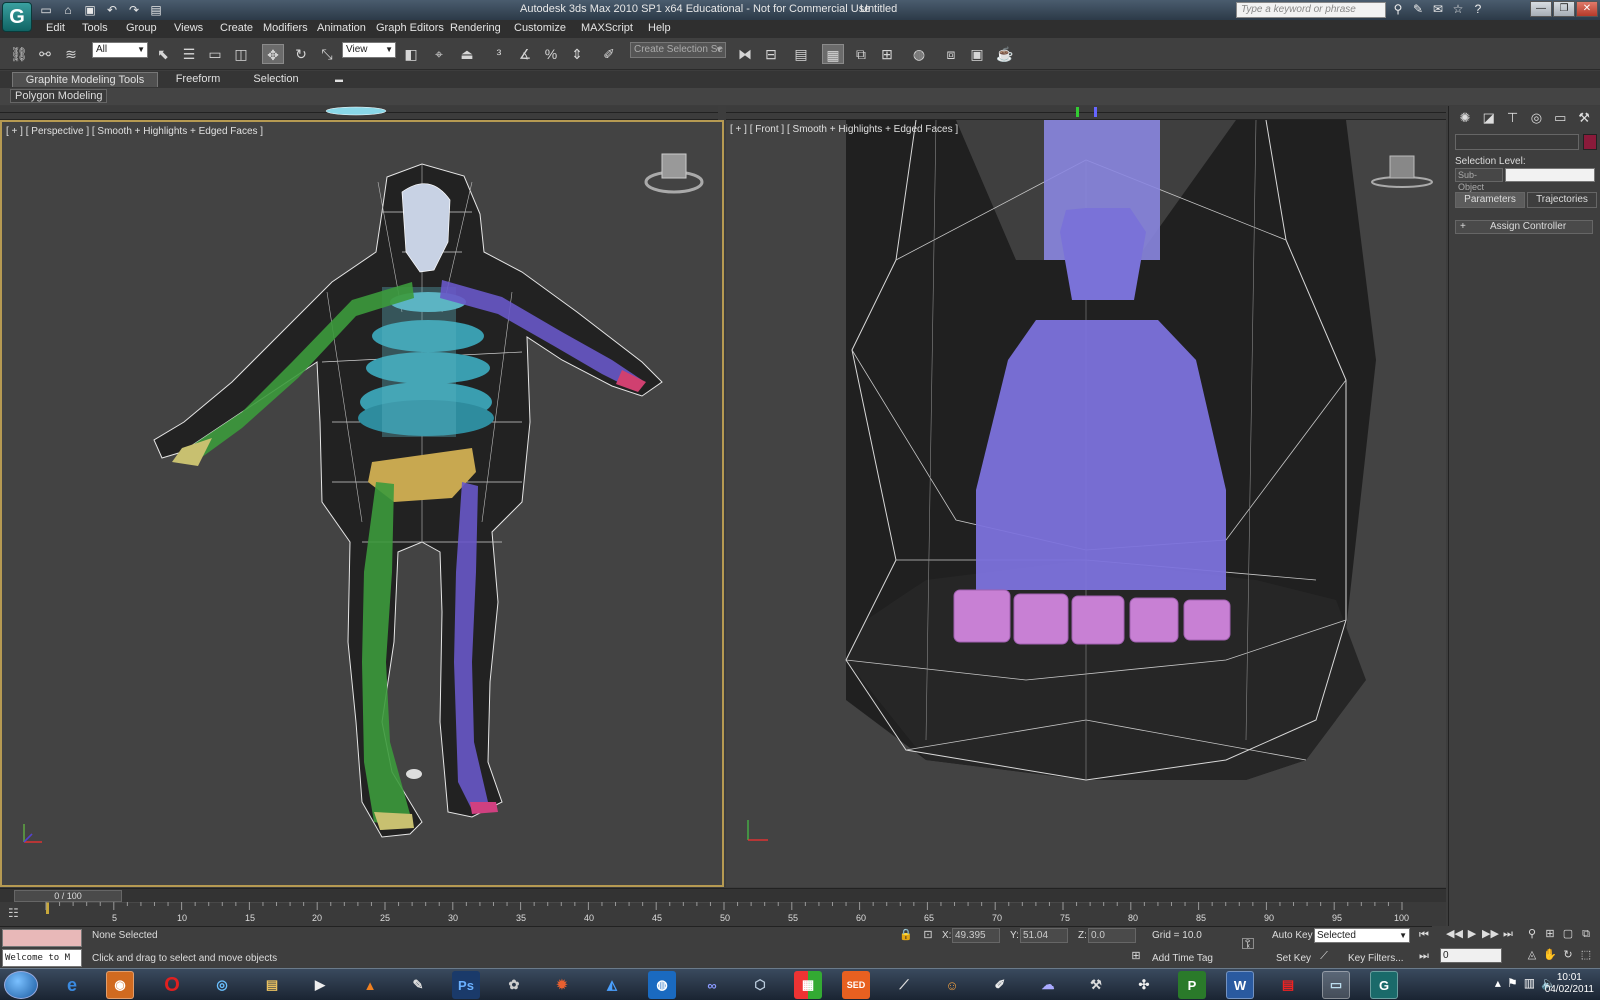 Image resolution: width=1600 pixels, height=1000 pixels. I want to click on menu-graph-editors: Graph Editors, so click(410, 28).